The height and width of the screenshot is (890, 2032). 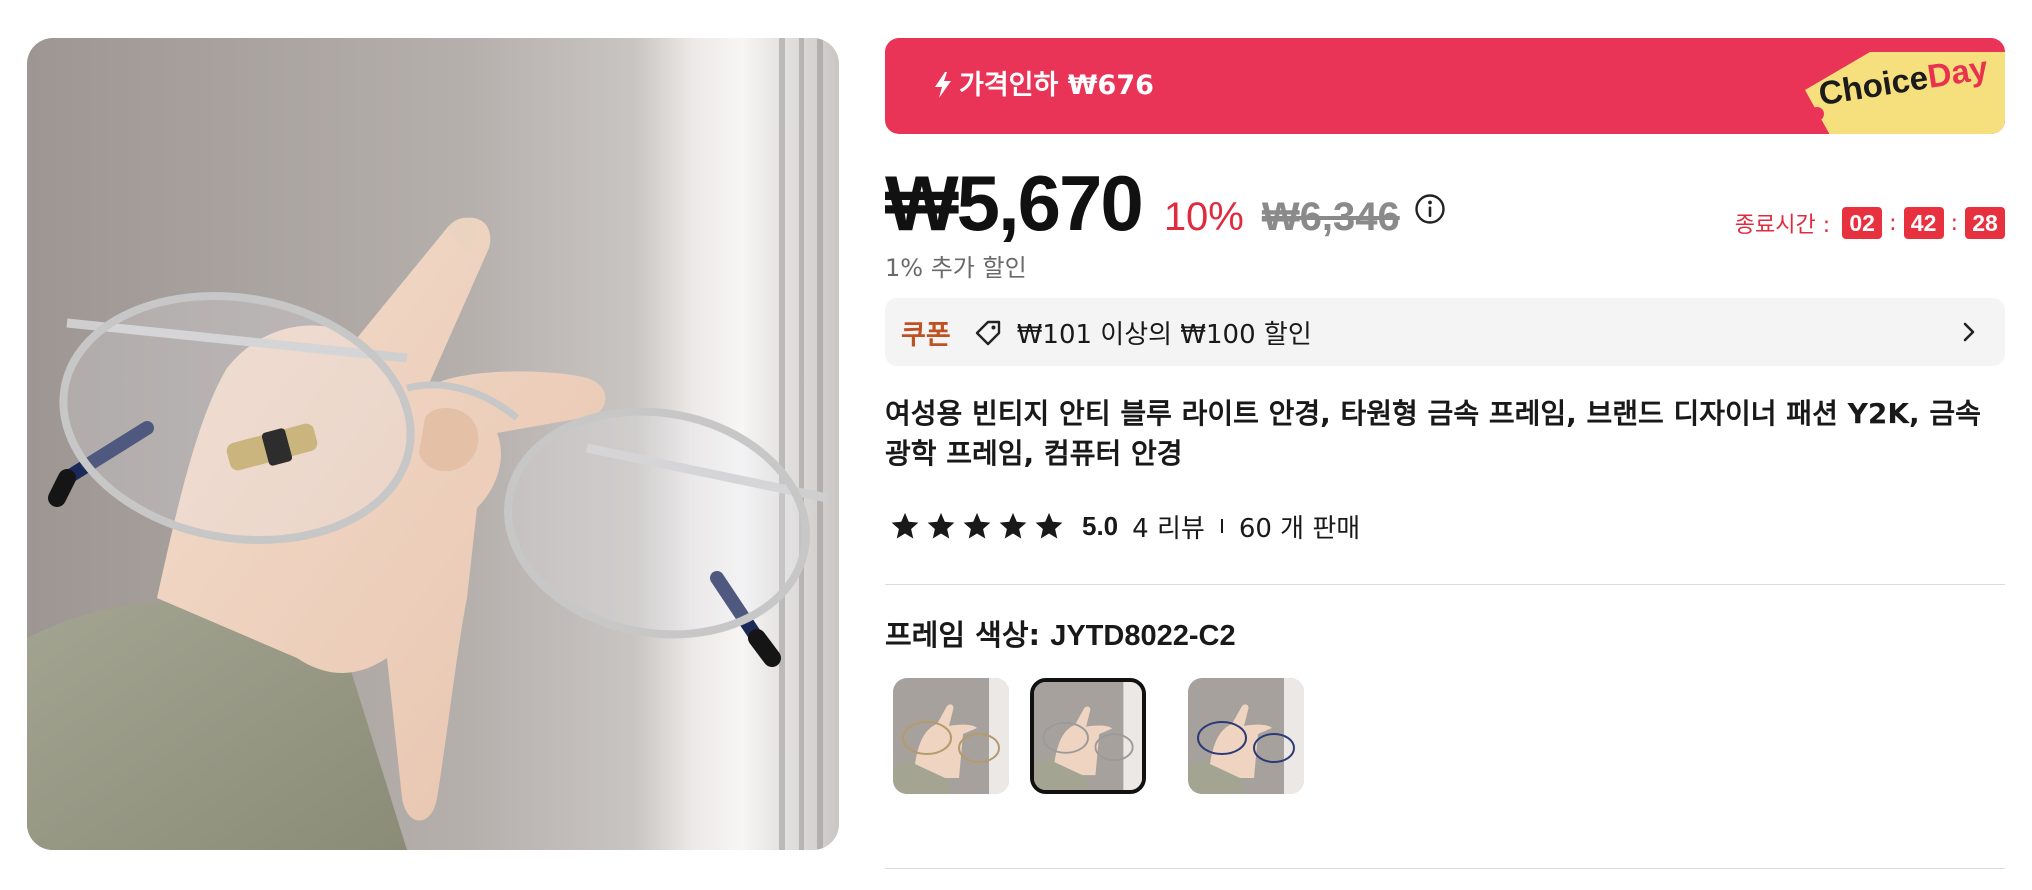 I want to click on tag-icon, so click(x=987, y=333).